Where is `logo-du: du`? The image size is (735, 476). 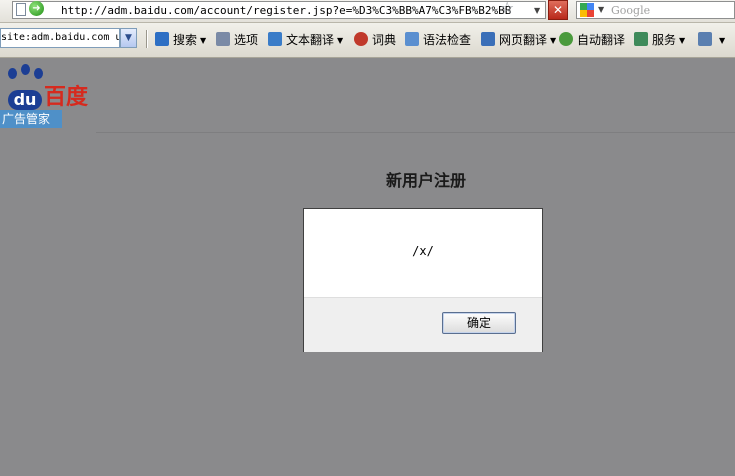 logo-du: du is located at coordinates (25, 100).